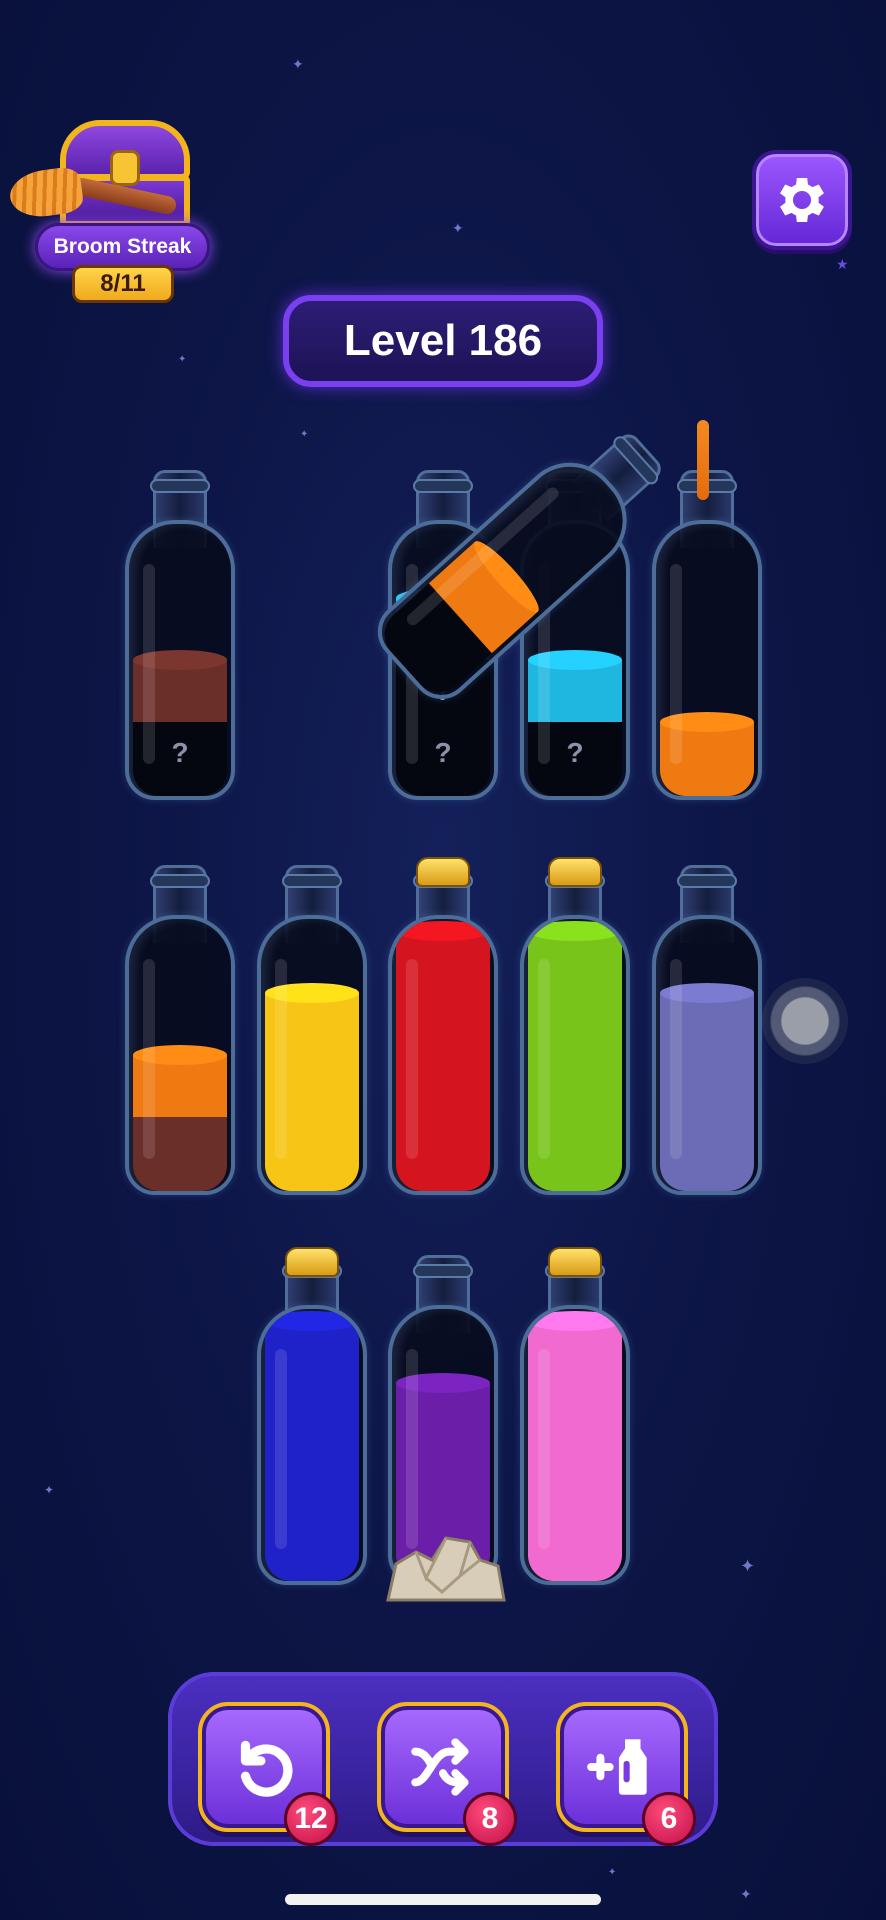 Image resolution: width=886 pixels, height=1920 pixels. I want to click on undo-icon, so click(266, 1768).